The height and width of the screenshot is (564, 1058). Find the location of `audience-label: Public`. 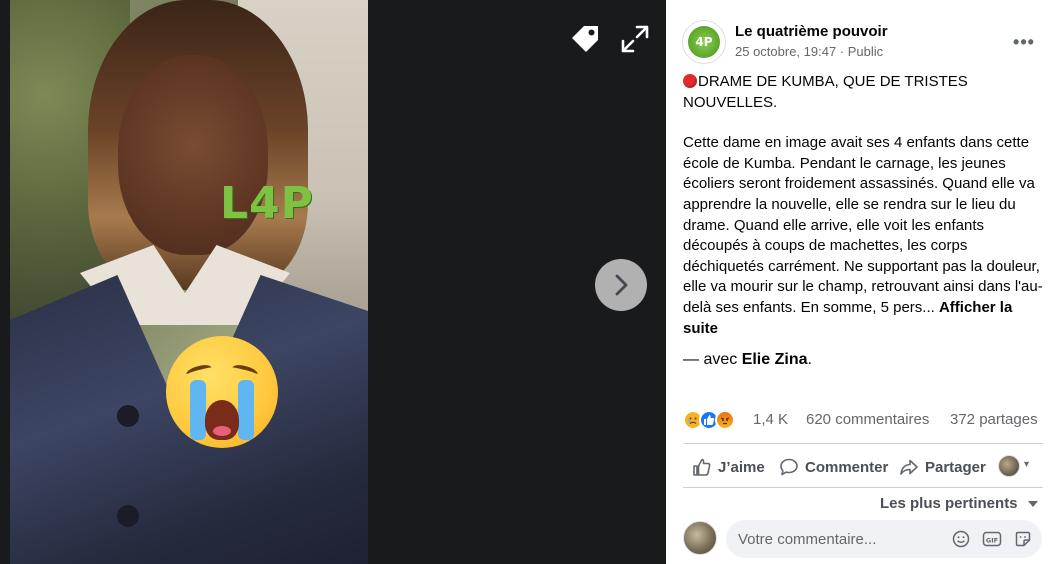

audience-label: Public is located at coordinates (865, 51).